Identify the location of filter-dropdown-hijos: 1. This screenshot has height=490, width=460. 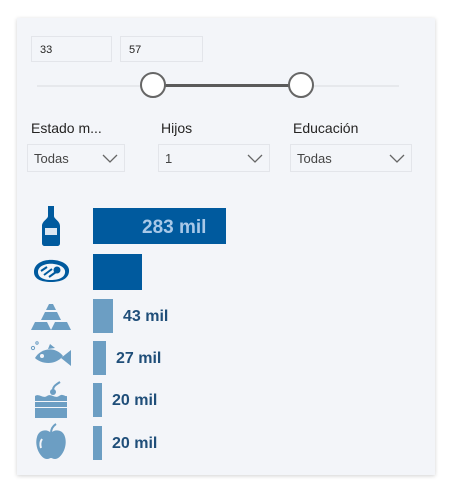
(214, 158).